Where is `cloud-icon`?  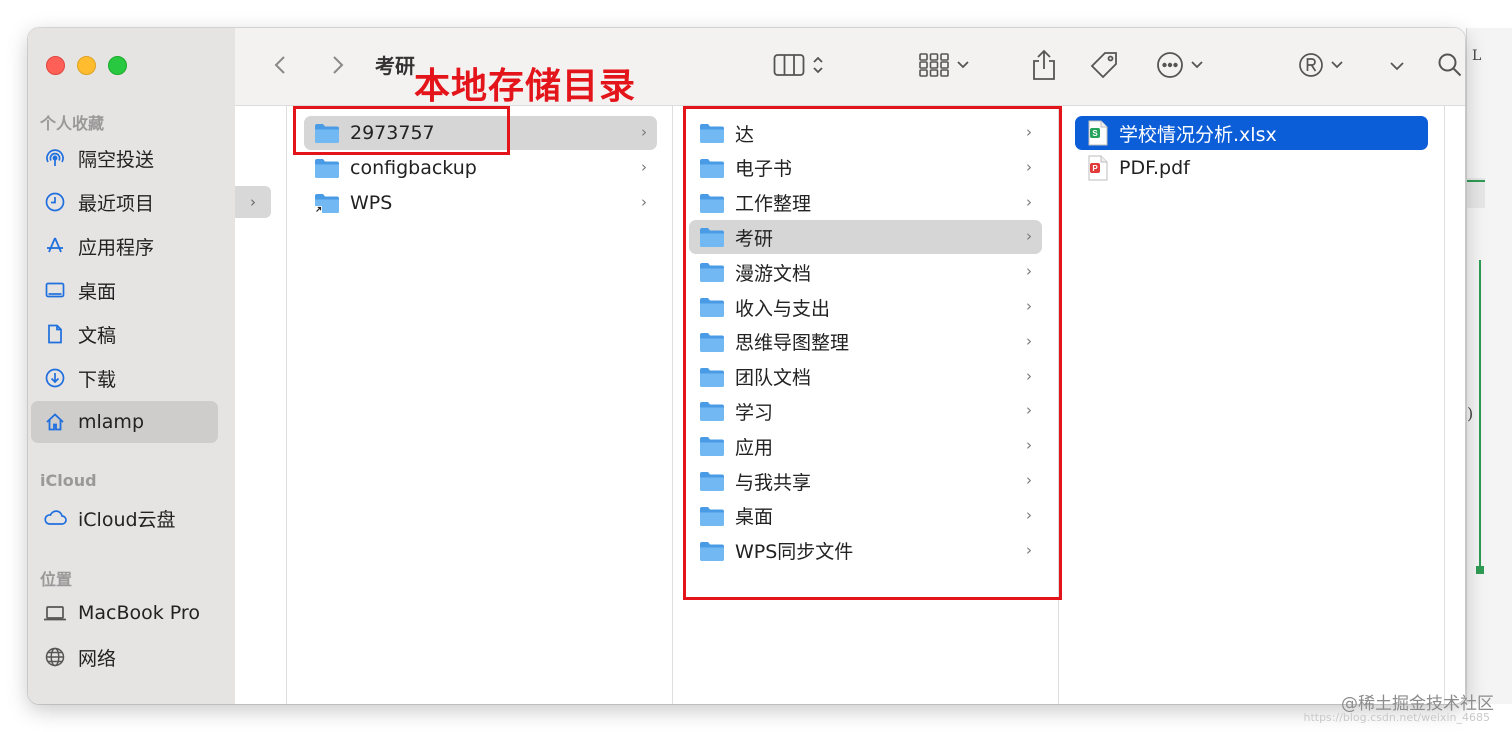
cloud-icon is located at coordinates (55, 518).